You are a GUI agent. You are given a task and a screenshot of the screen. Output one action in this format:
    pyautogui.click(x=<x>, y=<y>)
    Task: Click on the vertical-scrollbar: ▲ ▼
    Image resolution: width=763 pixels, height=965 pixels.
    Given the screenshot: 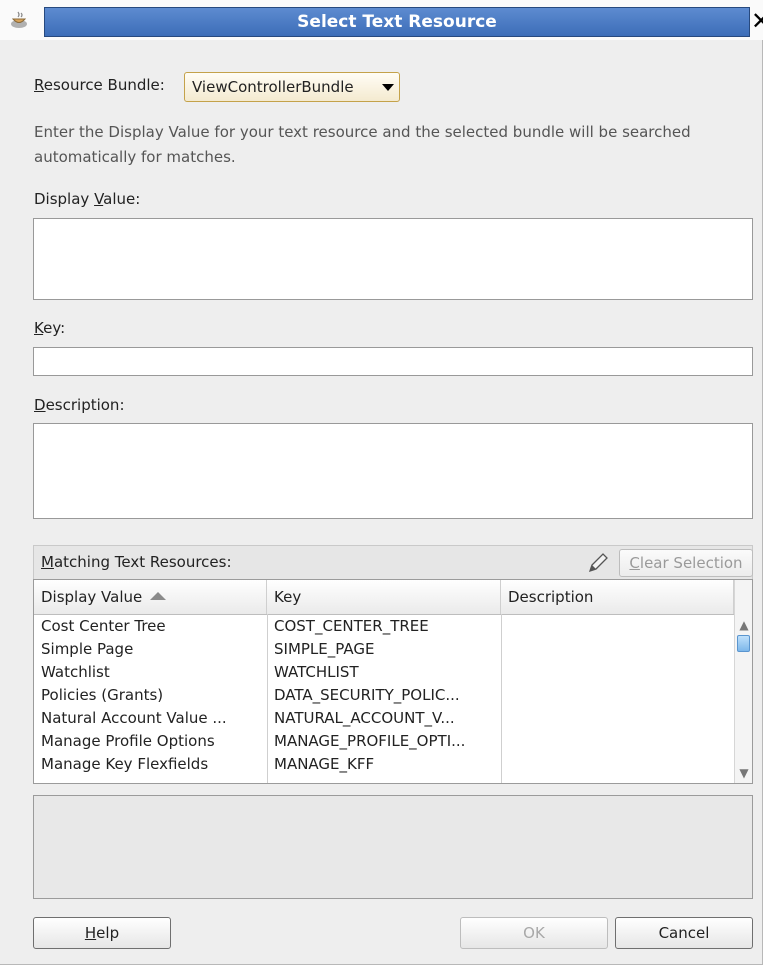 What is the action you would take?
    pyautogui.click(x=743, y=681)
    